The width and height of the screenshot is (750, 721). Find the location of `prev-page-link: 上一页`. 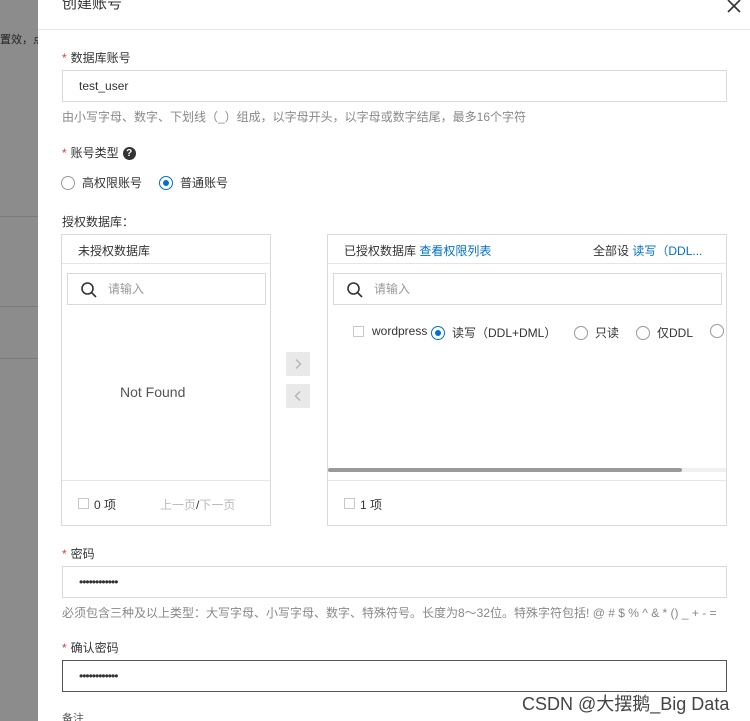

prev-page-link: 上一页 is located at coordinates (178, 505).